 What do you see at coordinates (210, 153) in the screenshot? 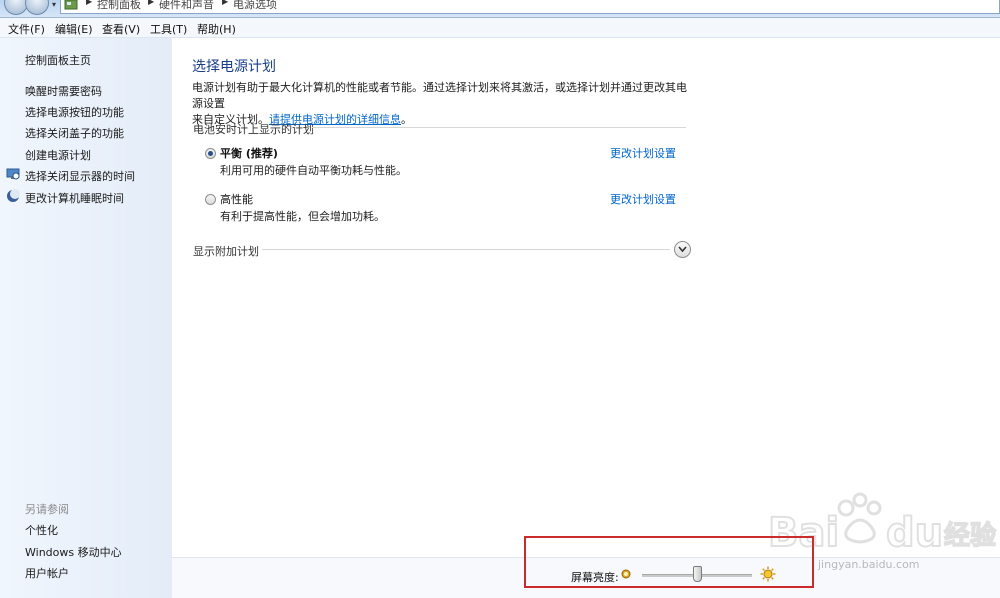
I see `plan-balanced-radio` at bounding box center [210, 153].